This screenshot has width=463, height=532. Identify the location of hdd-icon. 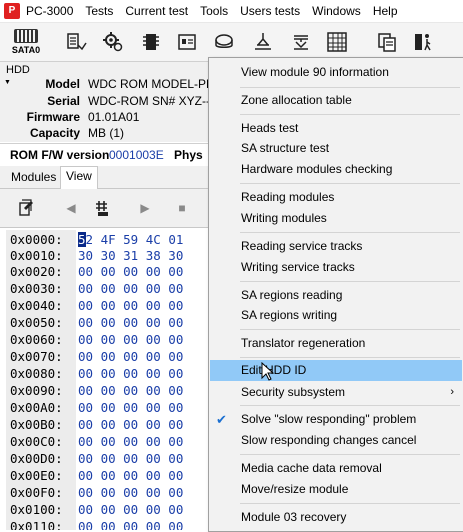
(225, 42).